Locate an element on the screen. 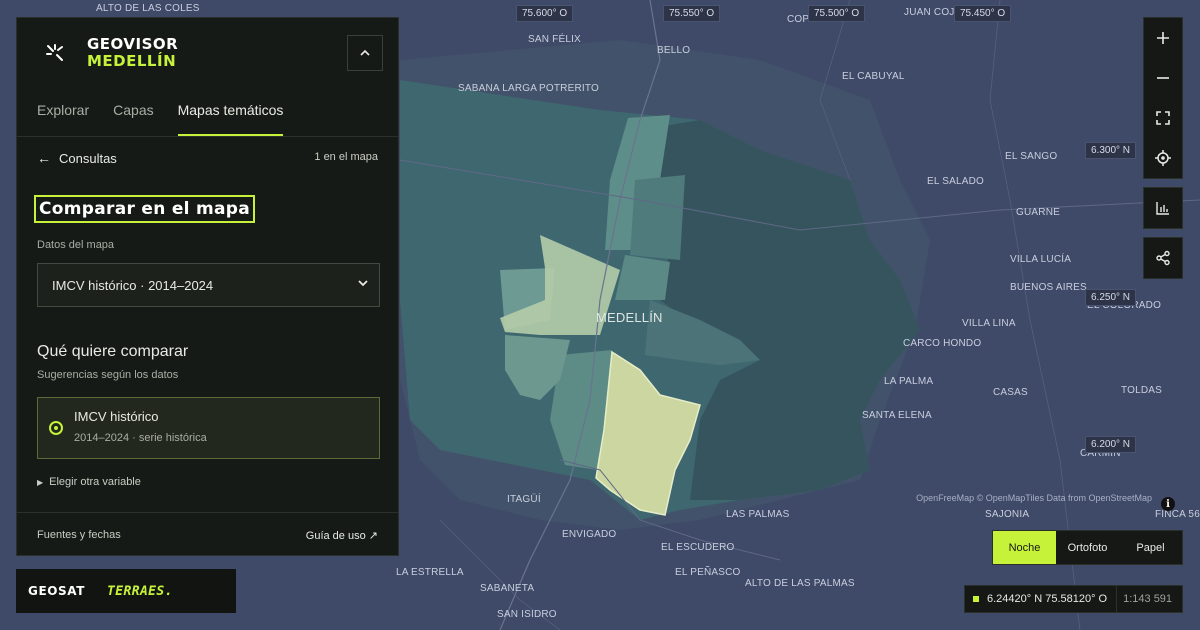  graticule-label: 75.600° O is located at coordinates (545, 13).